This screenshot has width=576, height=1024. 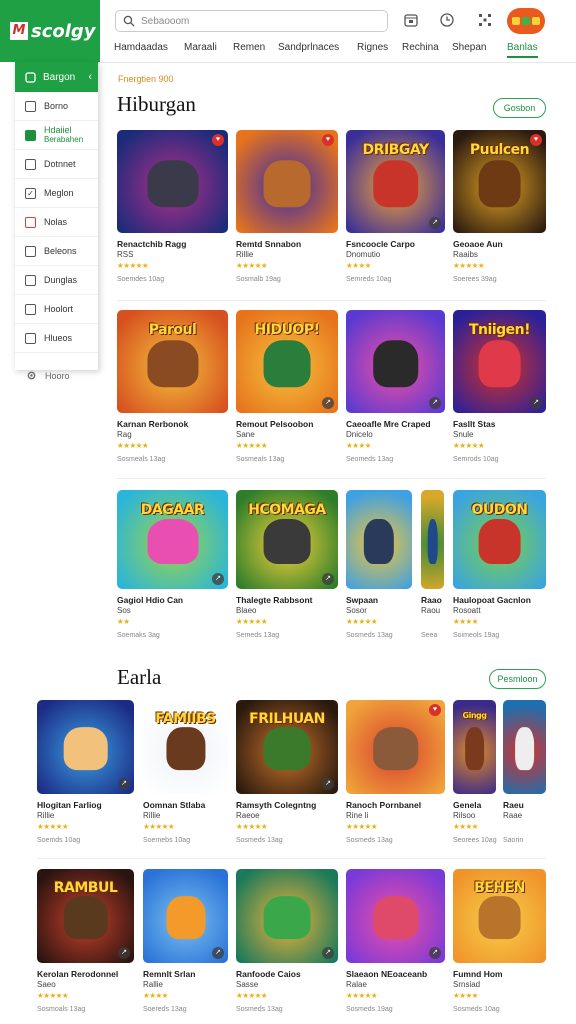 I want to click on game-thumbnail: BEHEN, so click(x=499, y=916).